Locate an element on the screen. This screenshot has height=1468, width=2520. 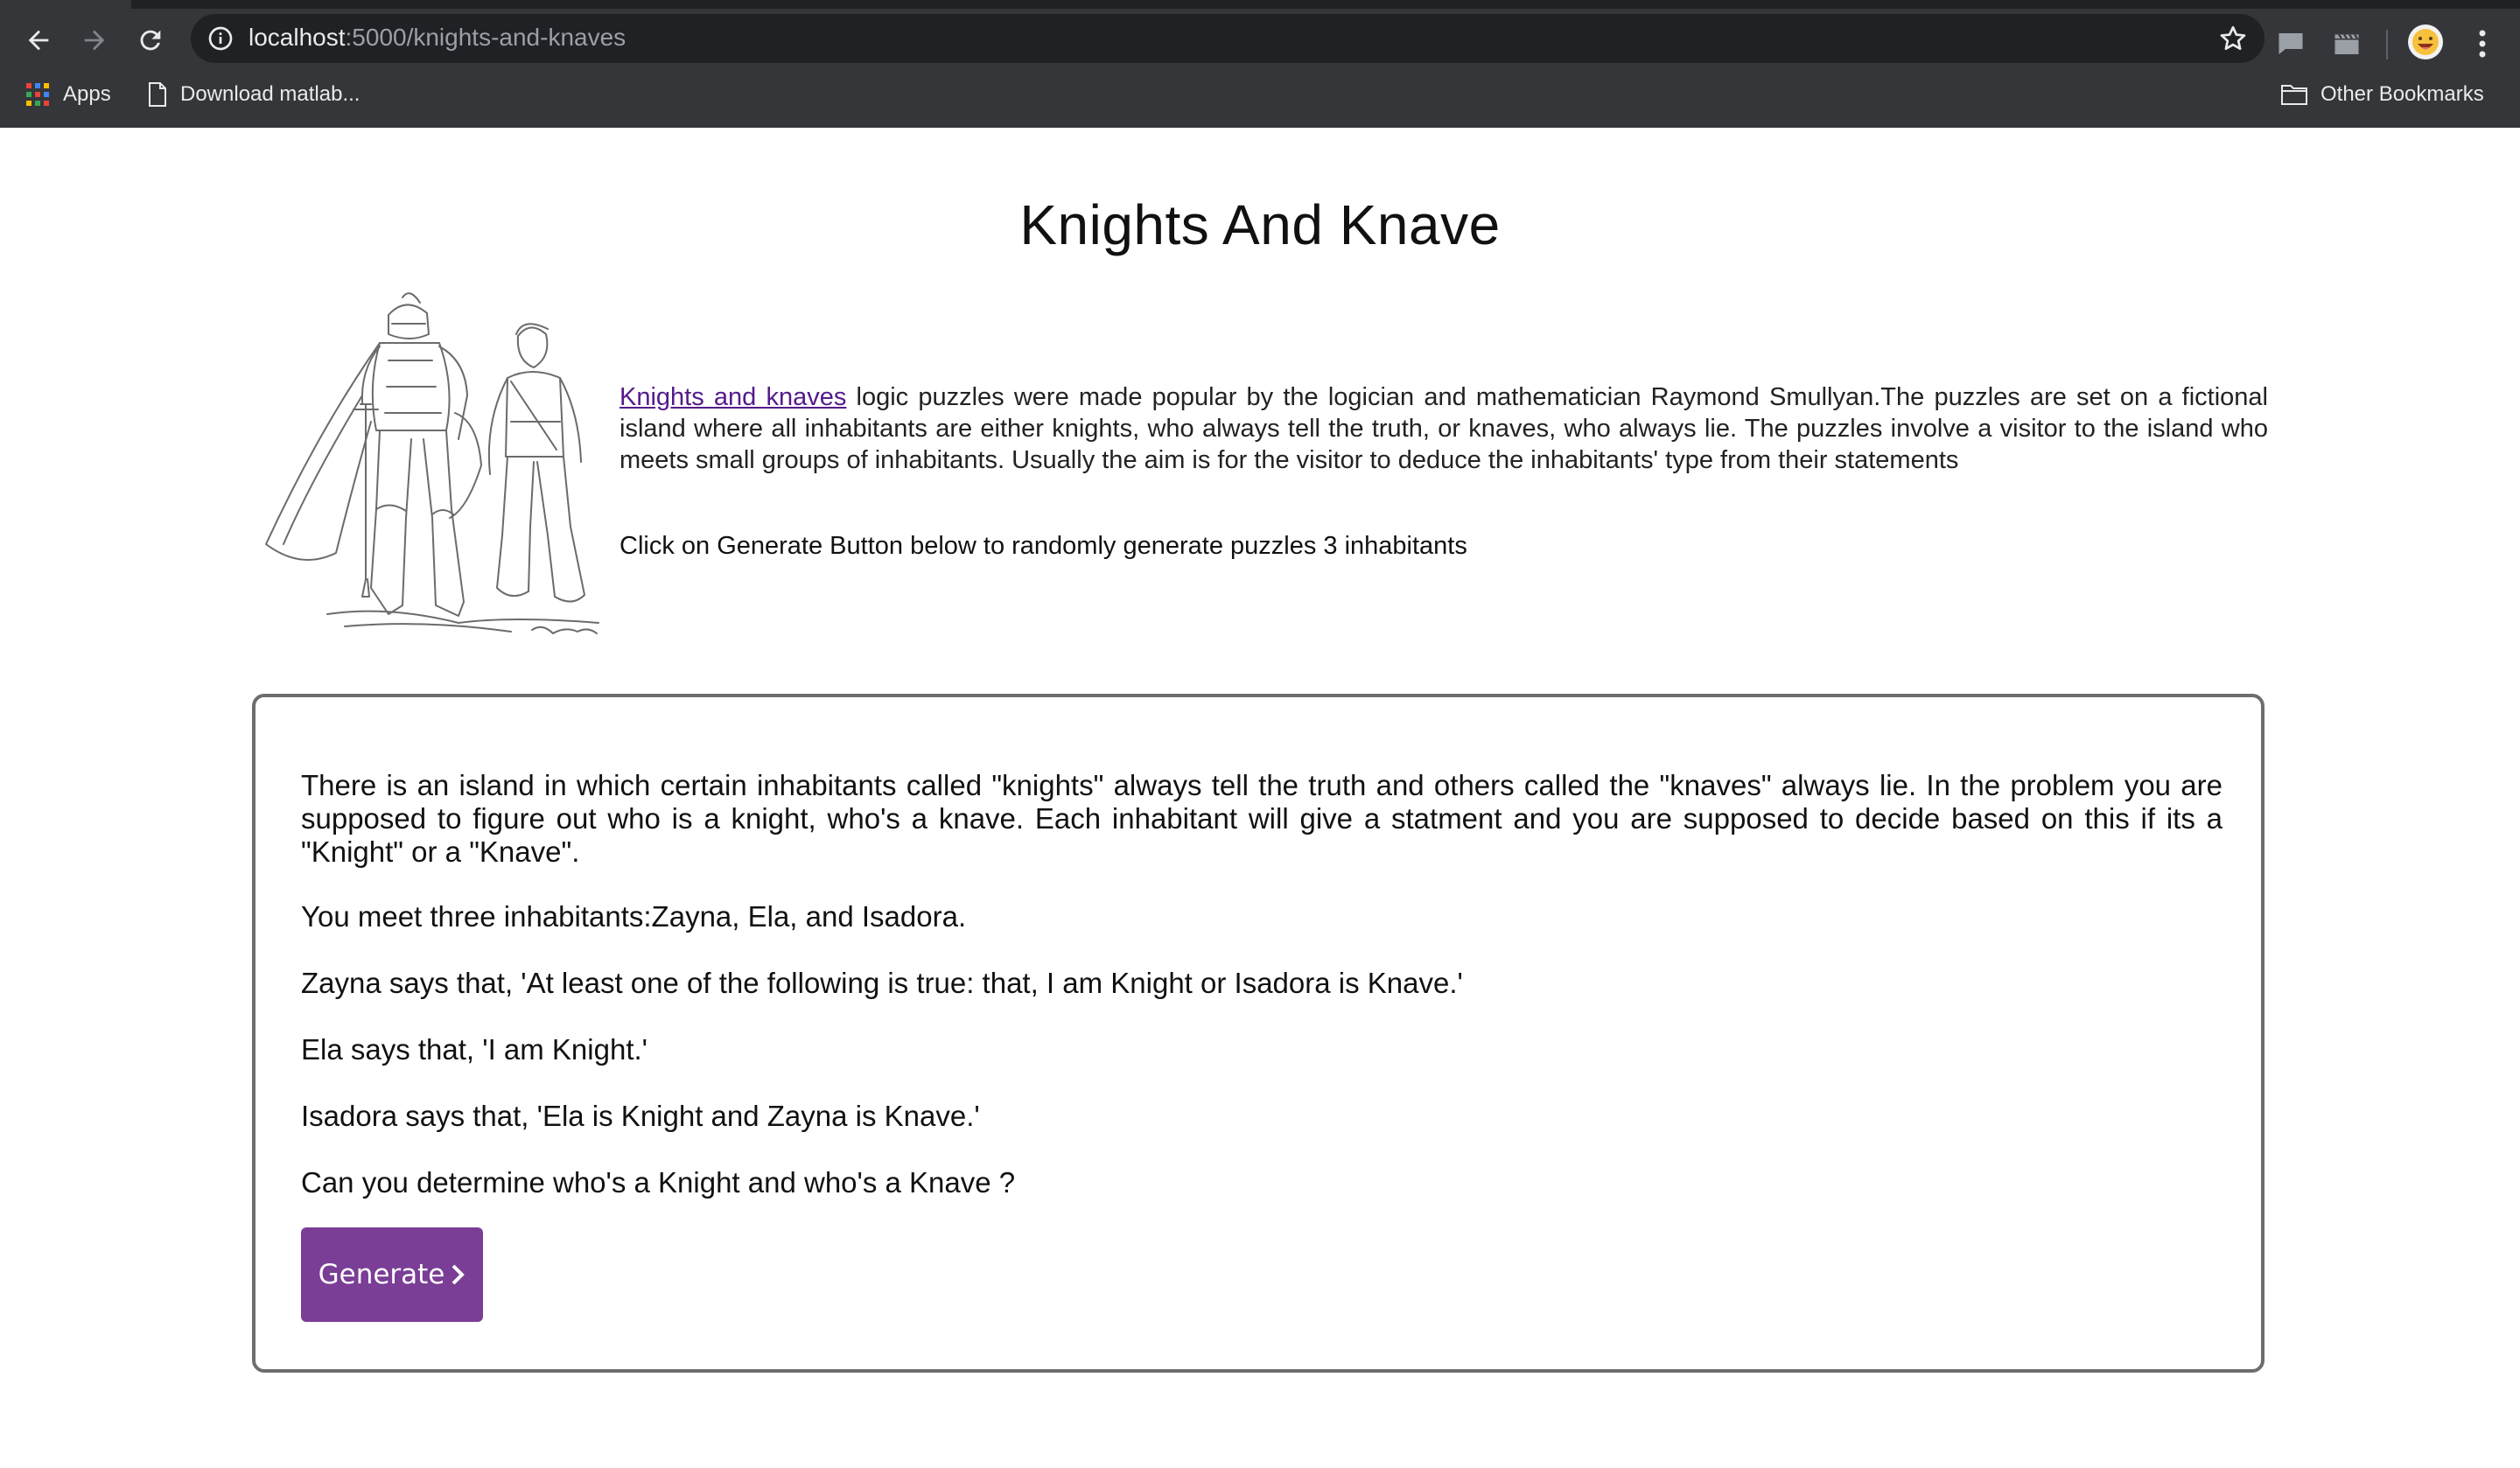
reload-icon is located at coordinates (150, 40).